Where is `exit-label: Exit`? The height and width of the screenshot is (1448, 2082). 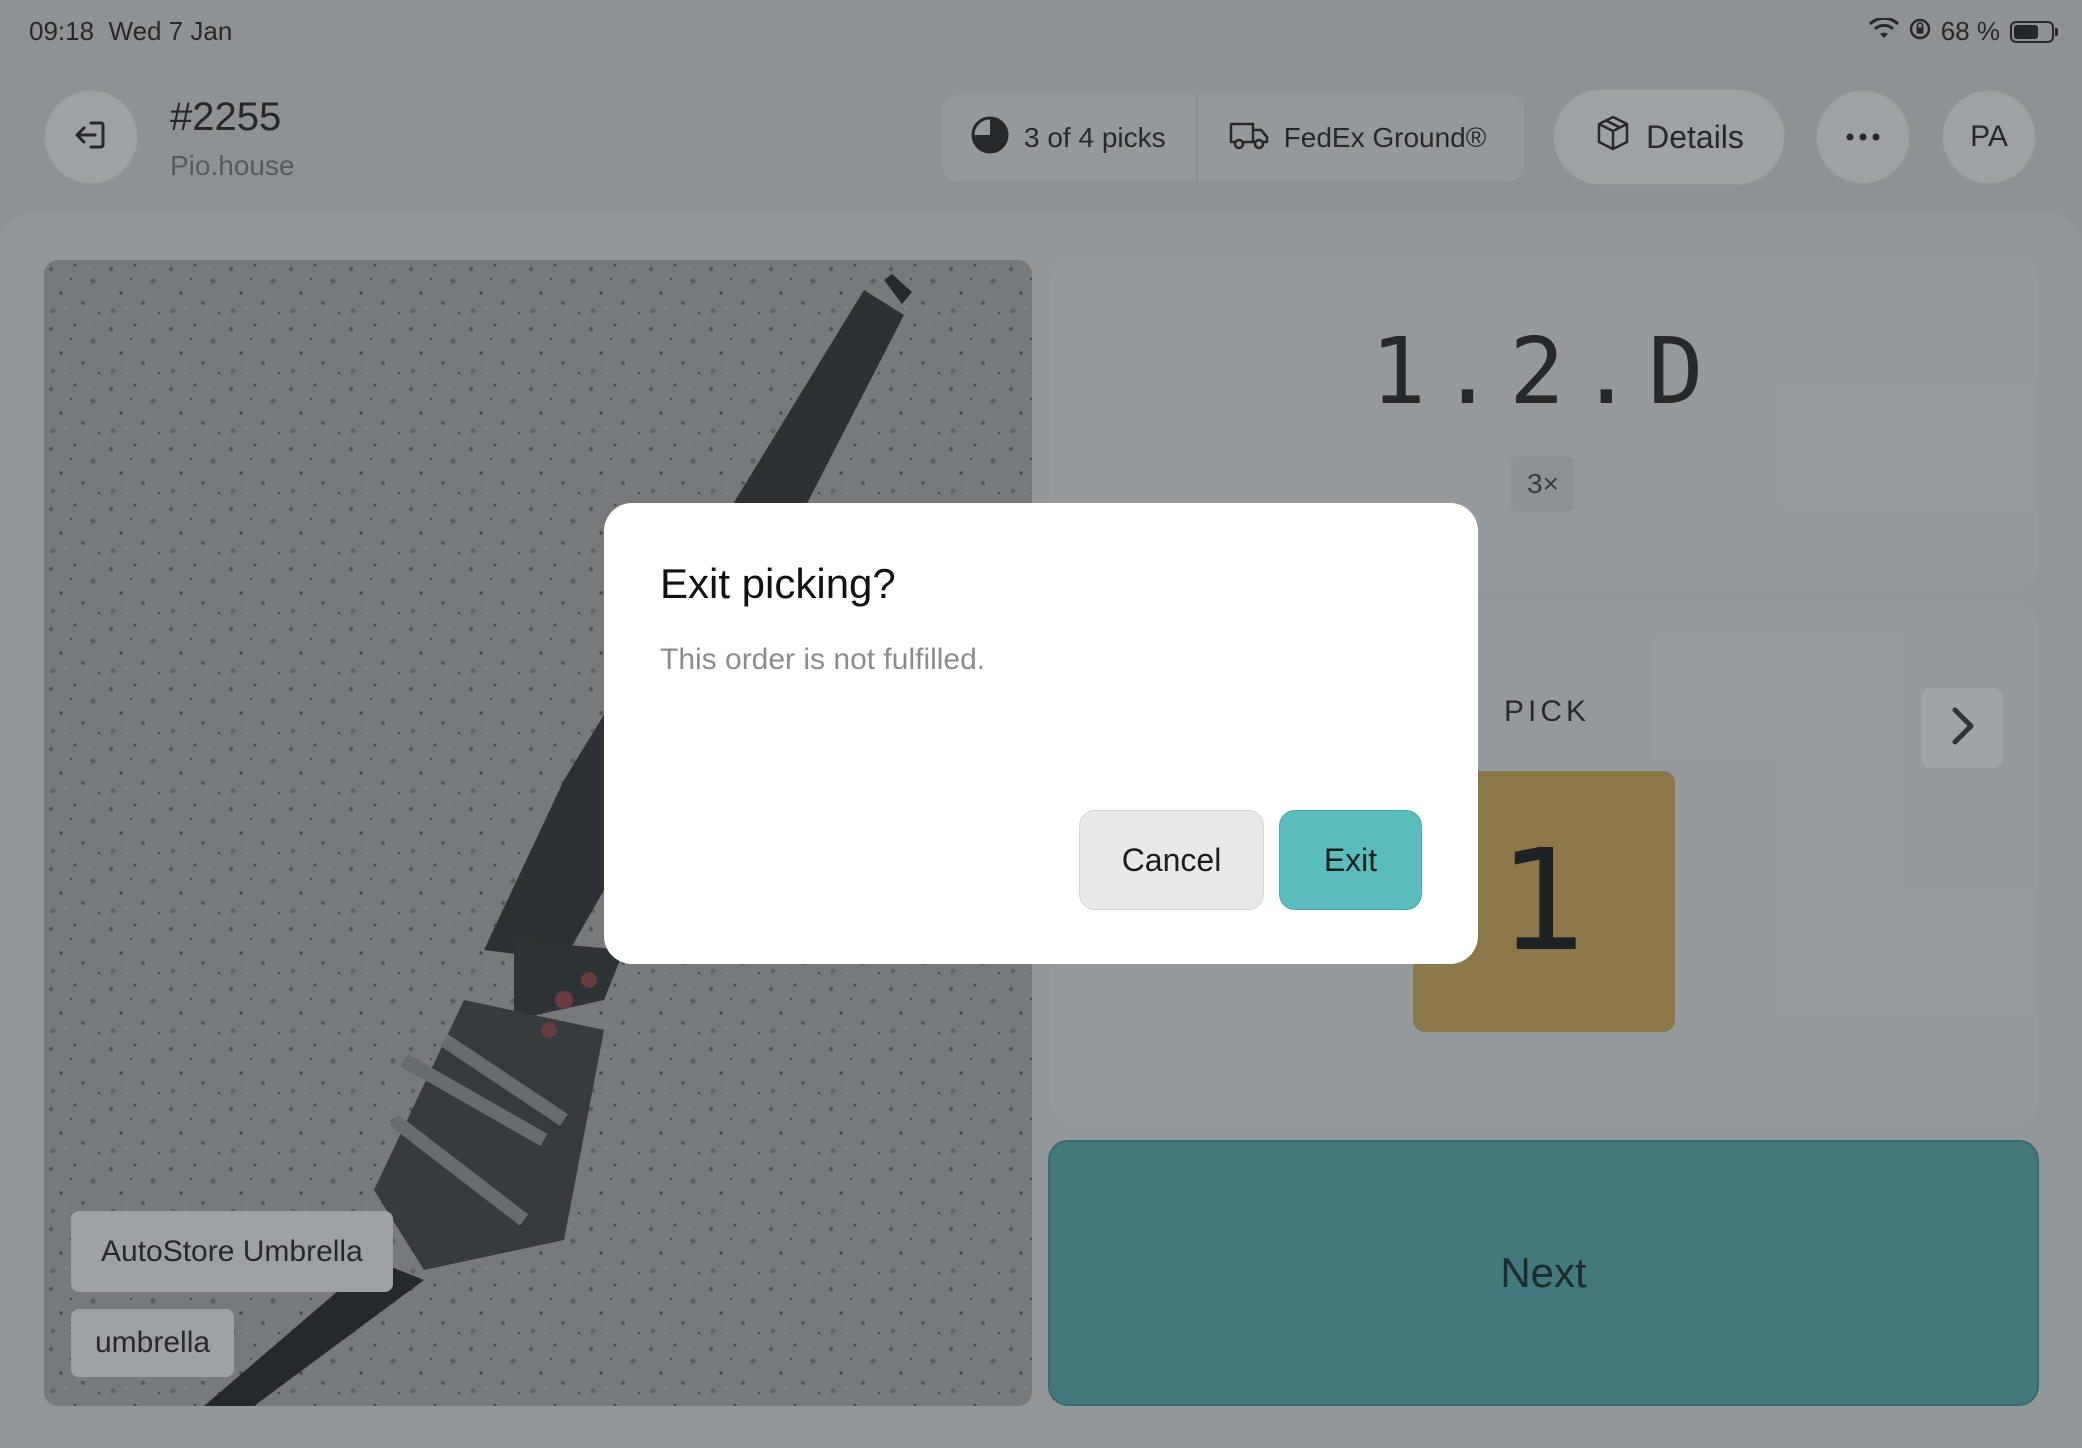 exit-label: Exit is located at coordinates (1350, 859).